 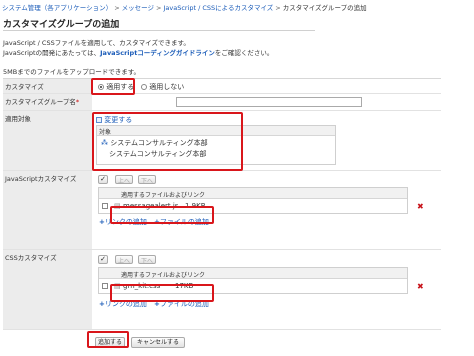 I want to click on js-select-all-checkbox: ✓, so click(x=103, y=179).